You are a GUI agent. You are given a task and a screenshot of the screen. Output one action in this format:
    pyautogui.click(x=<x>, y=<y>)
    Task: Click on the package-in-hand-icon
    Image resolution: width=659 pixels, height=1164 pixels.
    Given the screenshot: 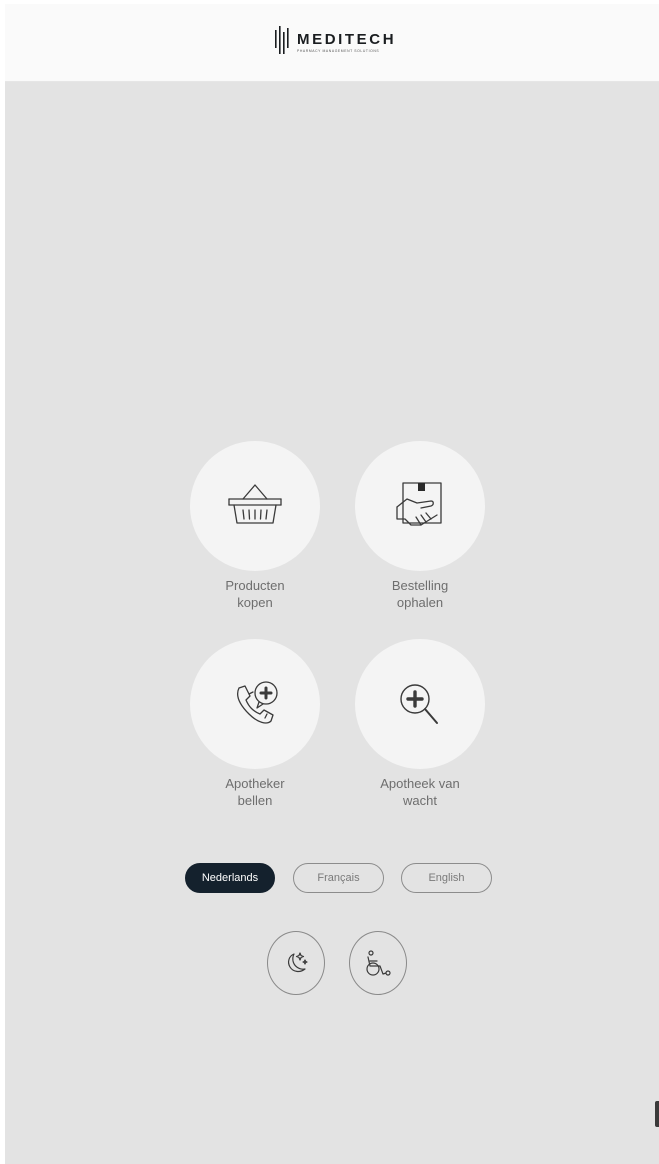 What is the action you would take?
    pyautogui.click(x=419, y=504)
    